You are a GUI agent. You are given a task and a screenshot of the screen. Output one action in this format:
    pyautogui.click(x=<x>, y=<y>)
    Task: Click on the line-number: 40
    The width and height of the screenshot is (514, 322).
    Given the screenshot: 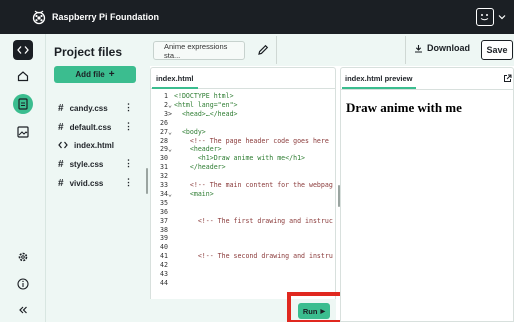 What is the action you would take?
    pyautogui.click(x=164, y=247)
    